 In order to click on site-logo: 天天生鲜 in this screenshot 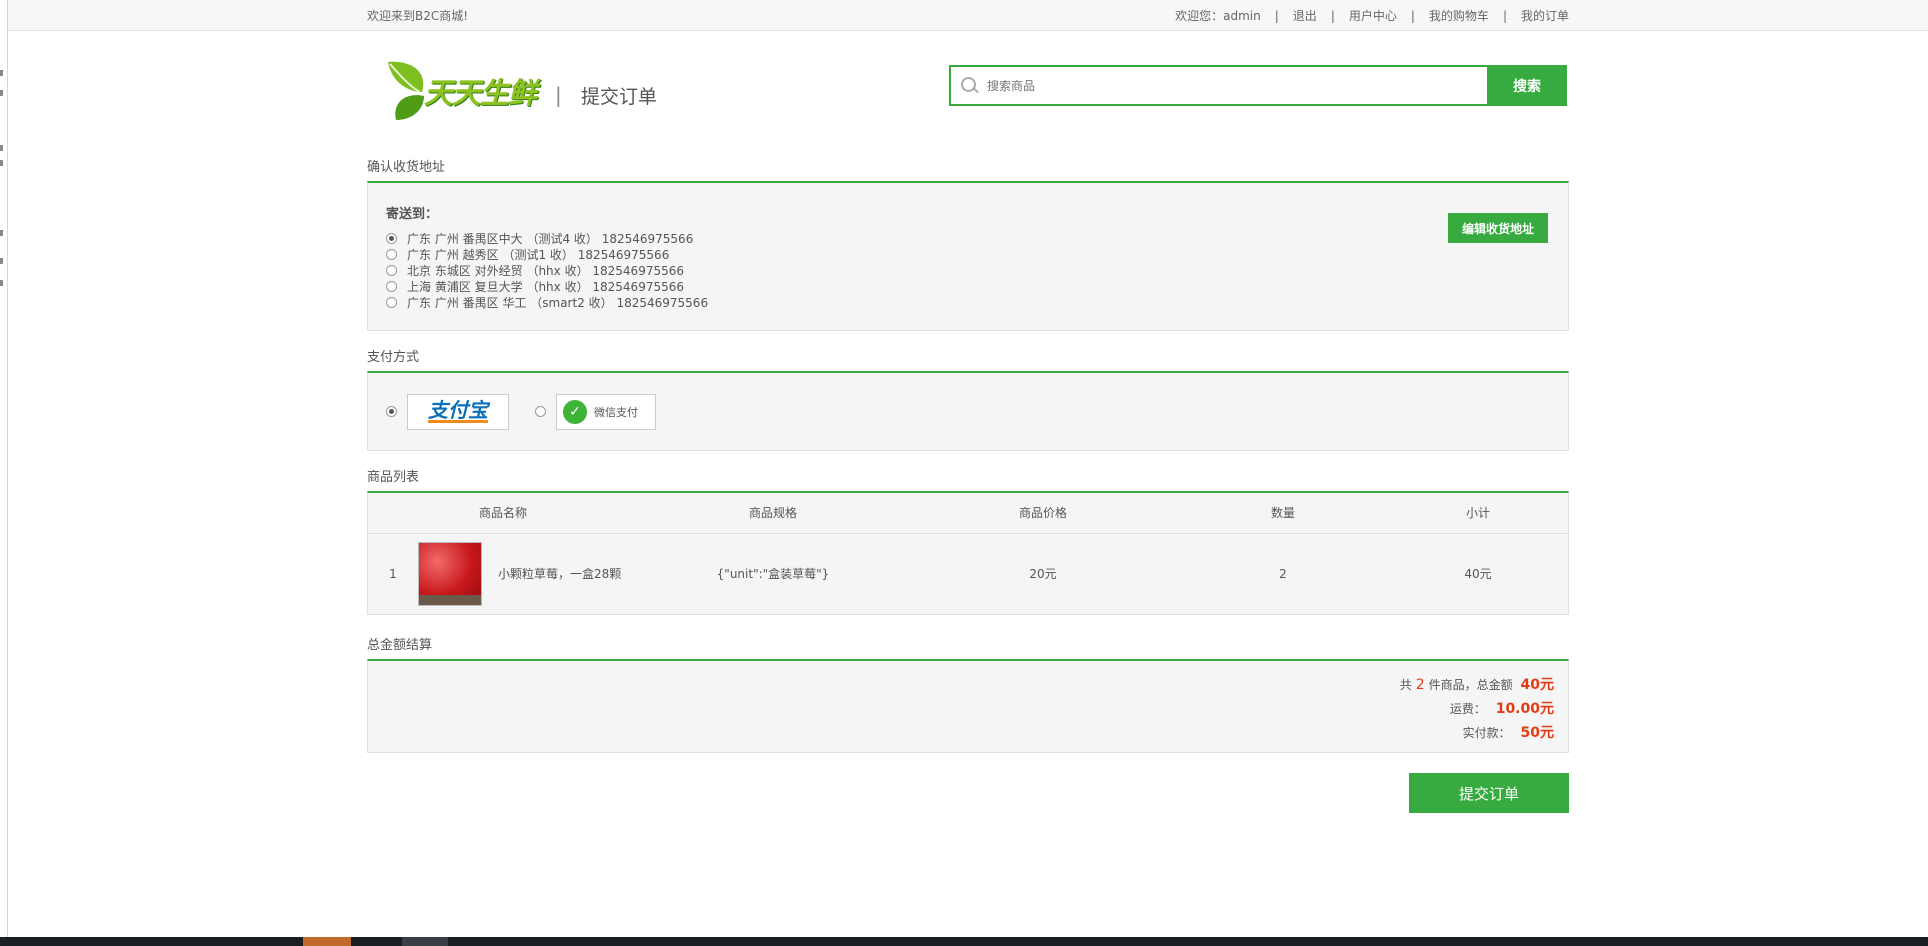, I will do `click(464, 91)`.